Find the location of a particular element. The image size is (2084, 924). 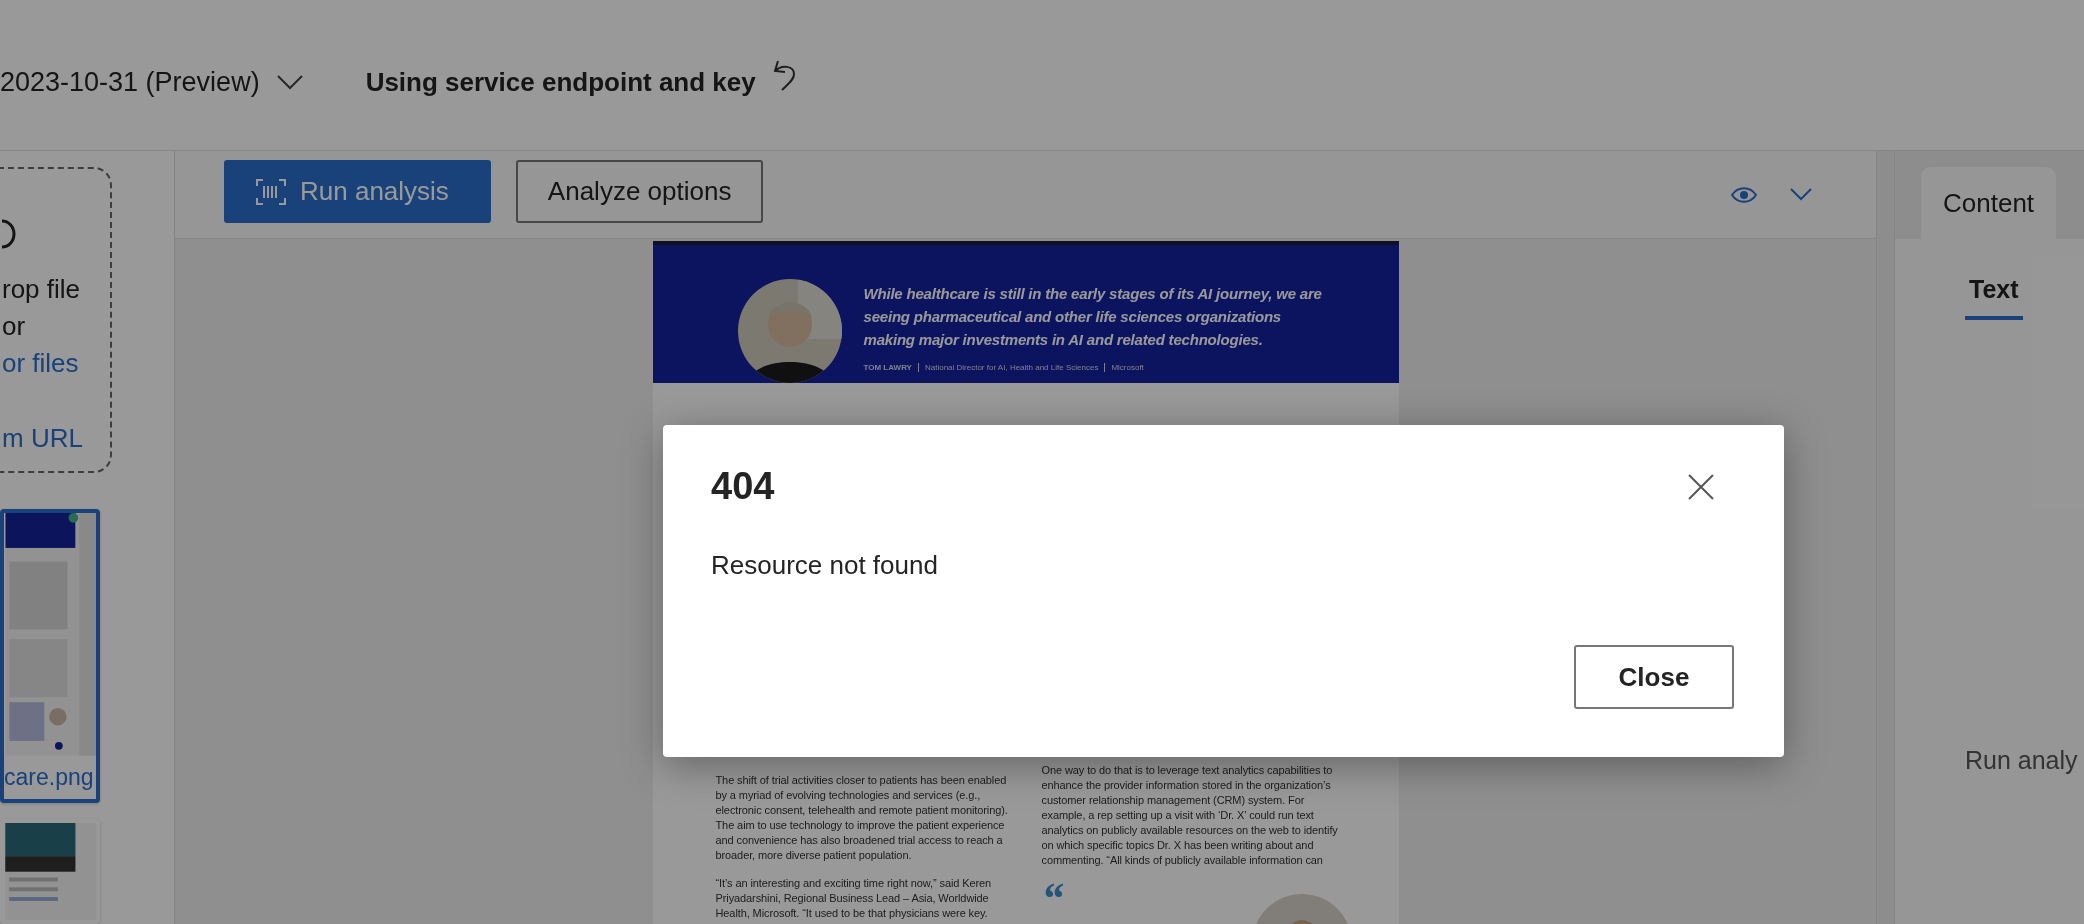

paragraph: One way to do that is to leverage text analytics capabilities to enhance the provider information stored in the organization’s customer relationship management (CRM) system. For example, a rep setting up a visit with ‘Dr. X’ could run text analytics on publicly available resources on the web to identify on which specific topics Dr. X has been writing about and commenting. “All kinds of publicly available information can is located at coordinates (1190, 815).